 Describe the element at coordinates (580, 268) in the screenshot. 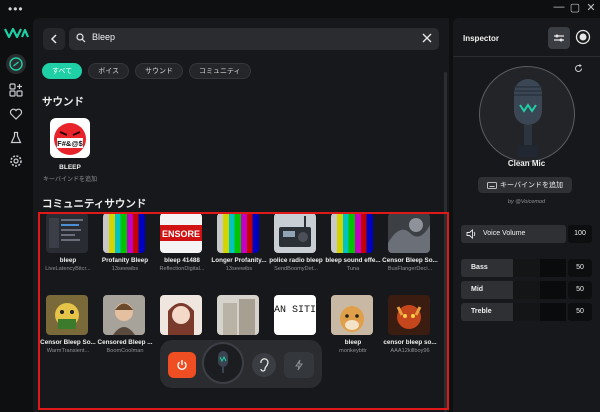

I see `bass-value: 50` at that location.